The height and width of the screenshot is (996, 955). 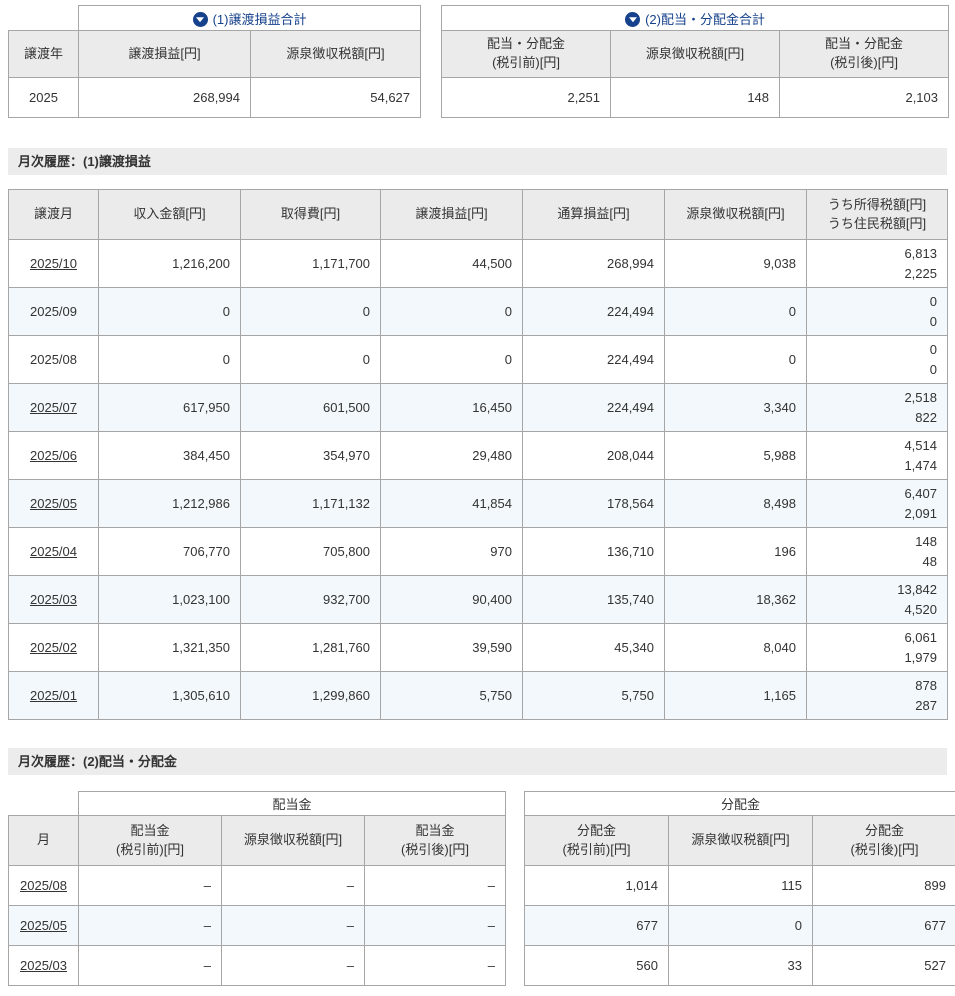 I want to click on month-cell: 2025/10, so click(x=54, y=264).